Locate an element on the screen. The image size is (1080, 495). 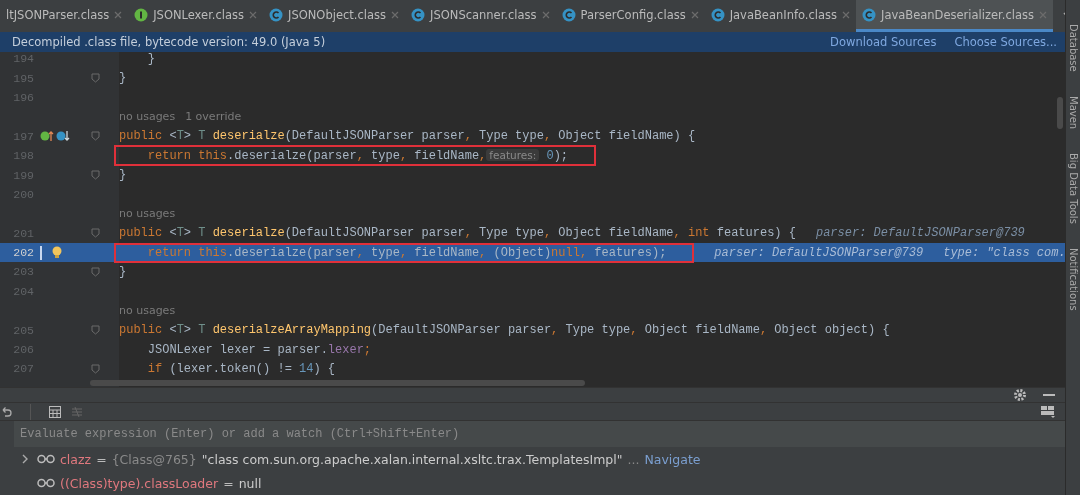
tool-window-tab: Maven is located at coordinates (1073, 112).